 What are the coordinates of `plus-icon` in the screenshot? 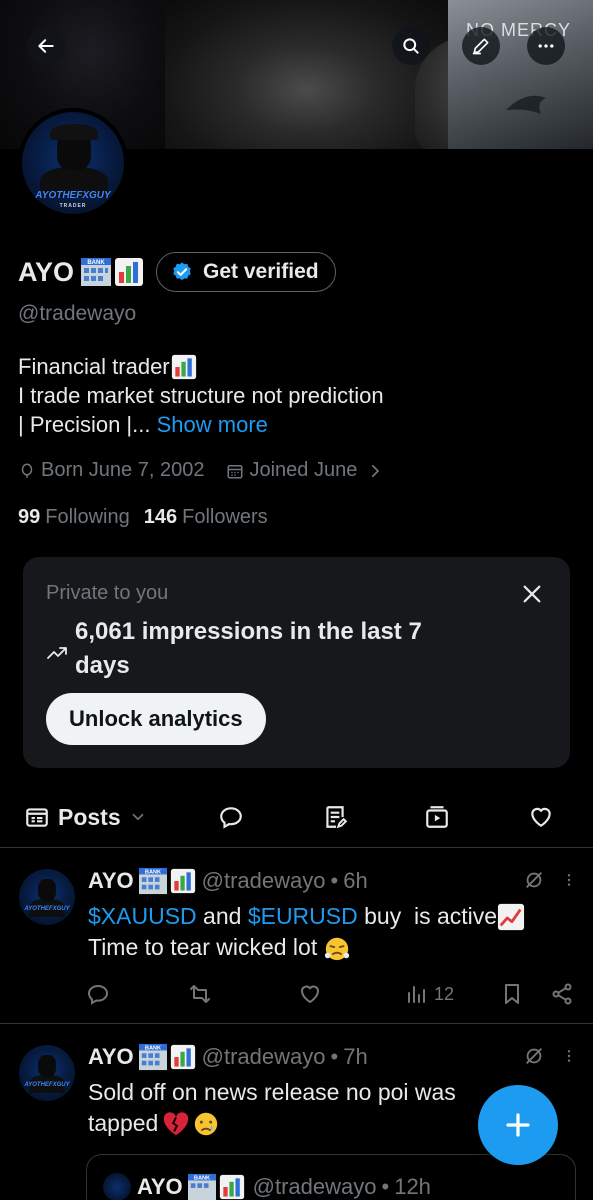 It's located at (518, 1125).